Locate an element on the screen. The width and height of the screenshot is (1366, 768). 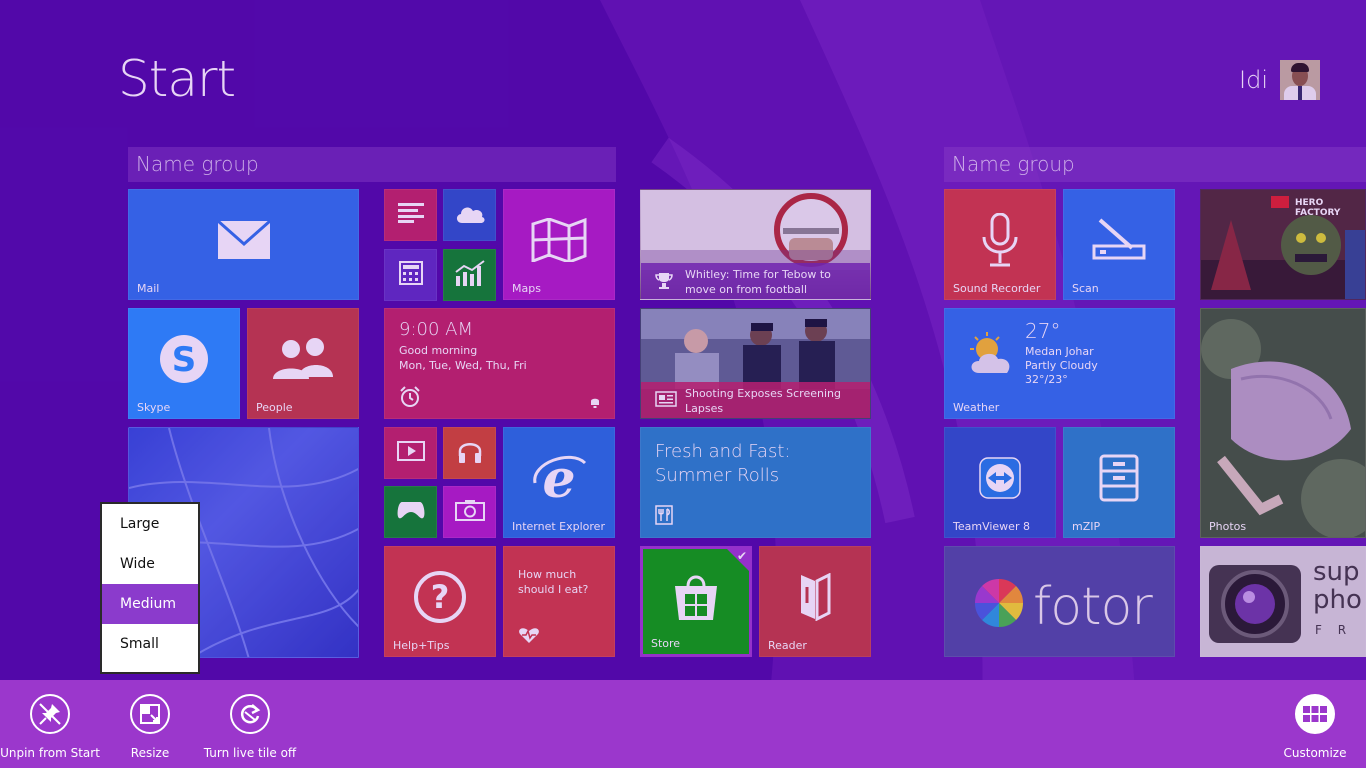
tile-mail: Mail is located at coordinates (243, 244).